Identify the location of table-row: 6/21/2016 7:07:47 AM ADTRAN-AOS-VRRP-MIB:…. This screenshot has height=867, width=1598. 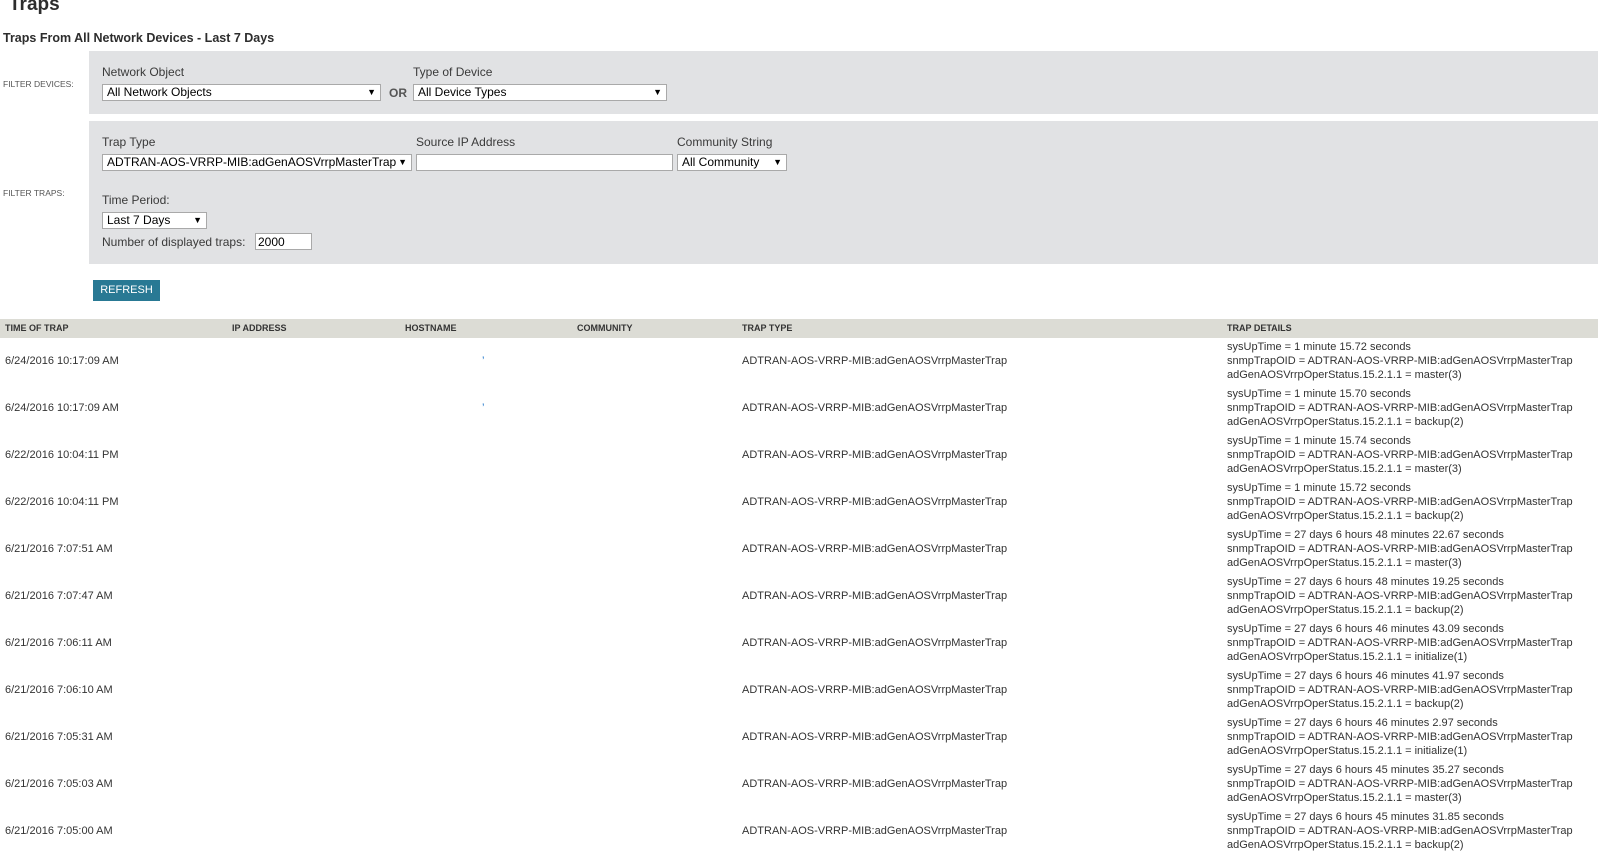
(799, 598).